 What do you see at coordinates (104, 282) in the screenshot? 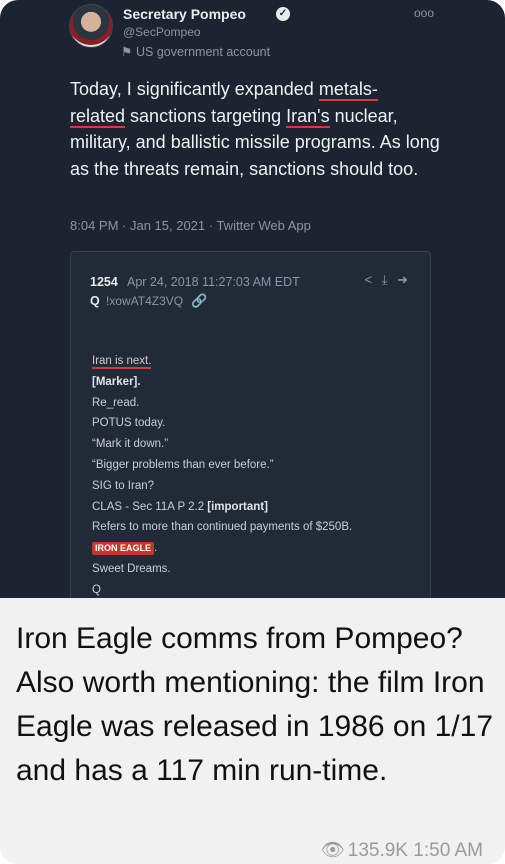
I see `post-number: 1254` at bounding box center [104, 282].